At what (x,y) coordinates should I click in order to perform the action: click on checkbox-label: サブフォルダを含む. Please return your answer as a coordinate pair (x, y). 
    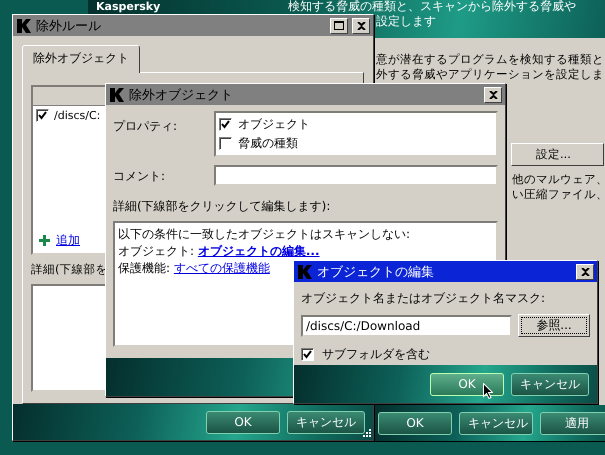
    Looking at the image, I should click on (376, 354).